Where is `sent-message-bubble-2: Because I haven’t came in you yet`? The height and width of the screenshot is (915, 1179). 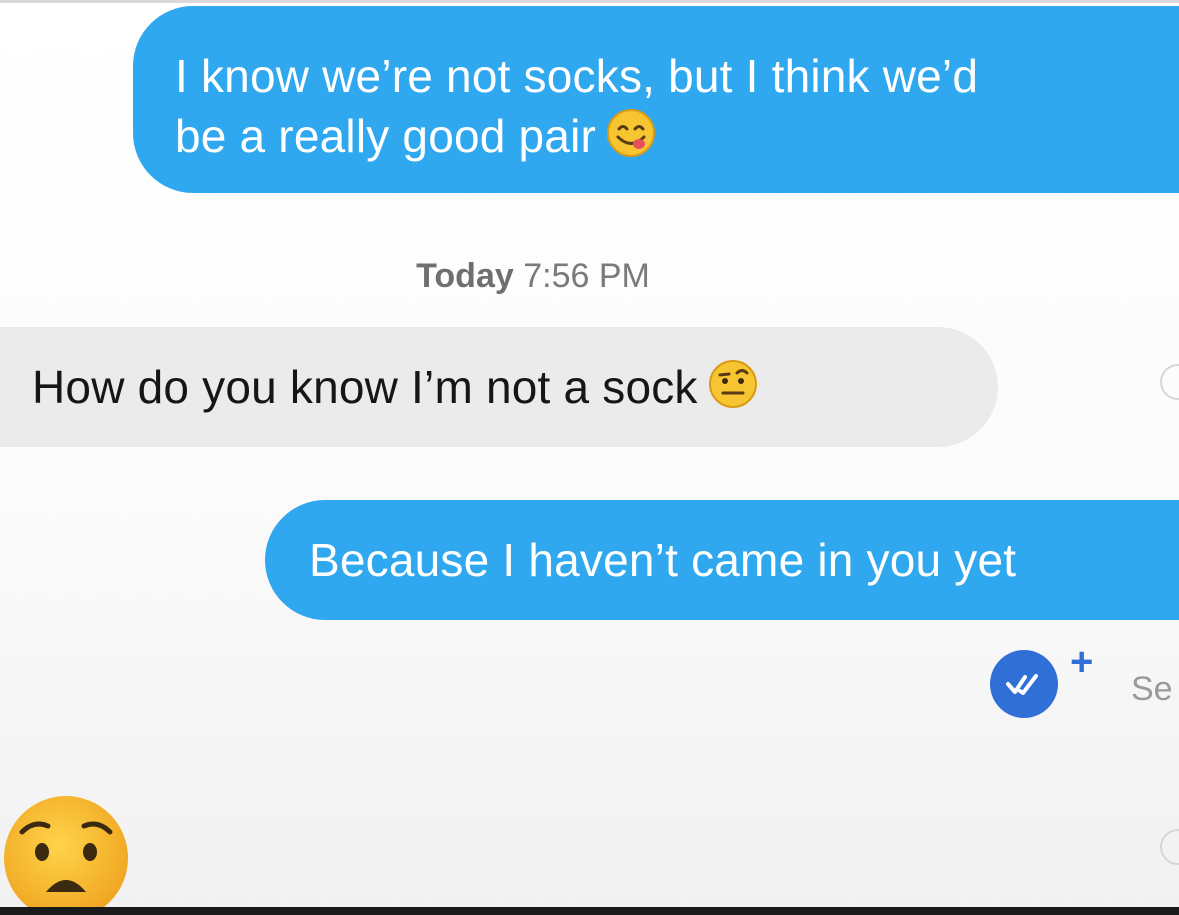
sent-message-bubble-2: Because I haven’t came in you yet is located at coordinates (722, 560).